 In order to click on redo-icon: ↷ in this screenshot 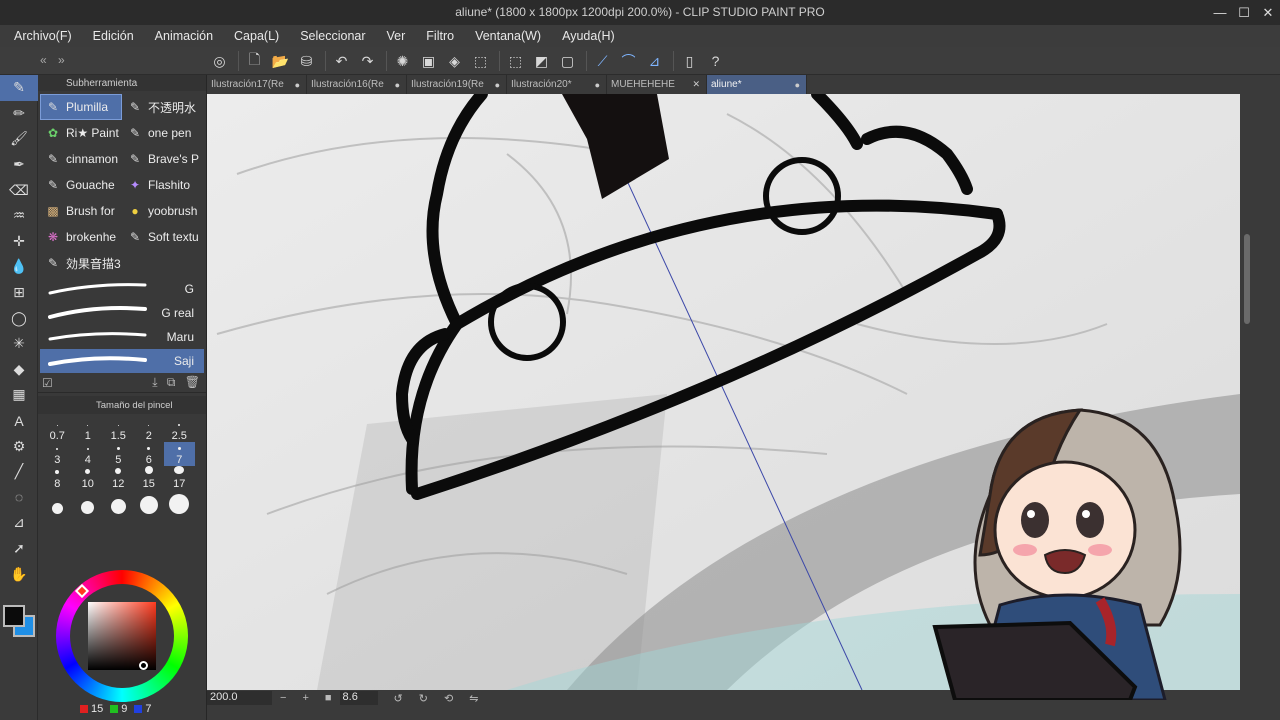, I will do `click(367, 61)`.